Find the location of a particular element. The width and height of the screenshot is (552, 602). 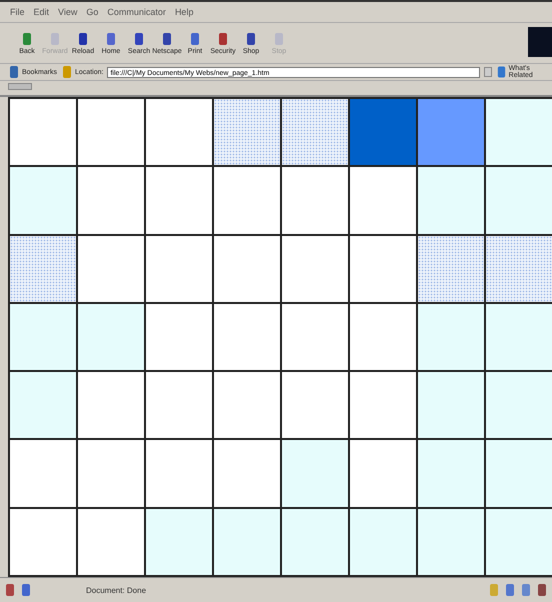

menu-item: File is located at coordinates (17, 12).